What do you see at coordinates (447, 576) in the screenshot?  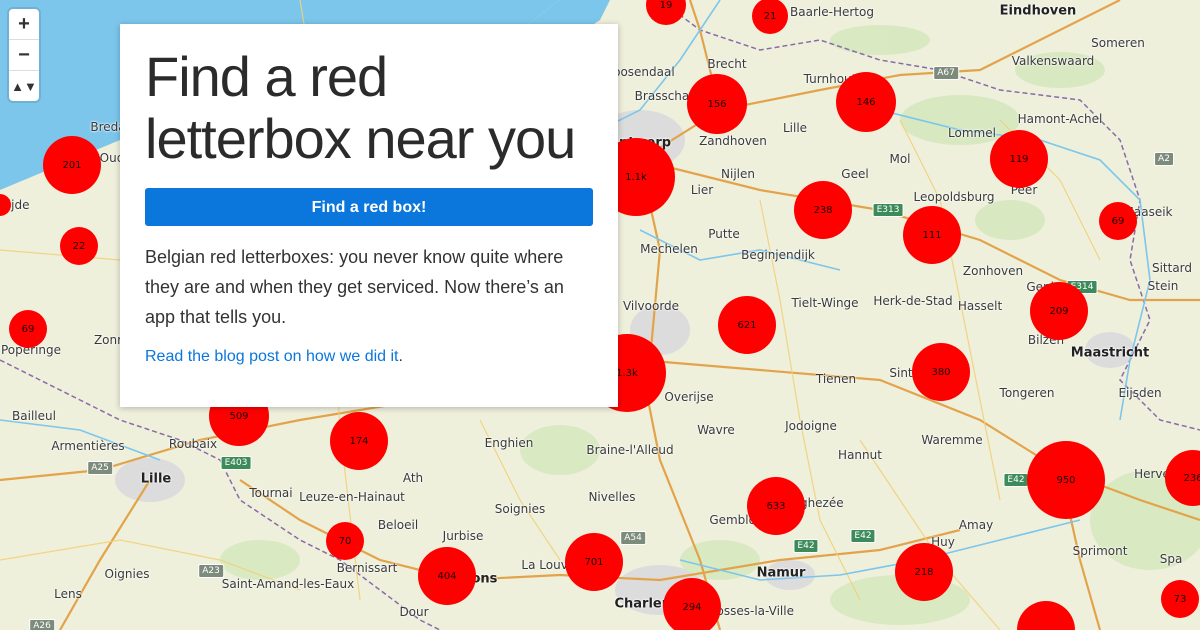 I see `letterbox-cluster: 404` at bounding box center [447, 576].